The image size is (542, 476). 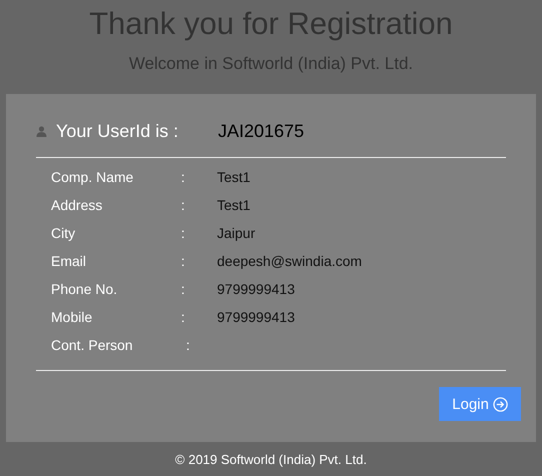 What do you see at coordinates (92, 345) in the screenshot?
I see `field-label: Cont. Person` at bounding box center [92, 345].